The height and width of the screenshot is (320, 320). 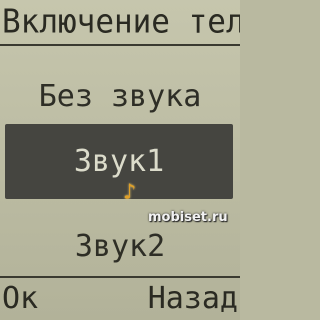 What do you see at coordinates (120, 45) in the screenshot?
I see `title-divider` at bounding box center [120, 45].